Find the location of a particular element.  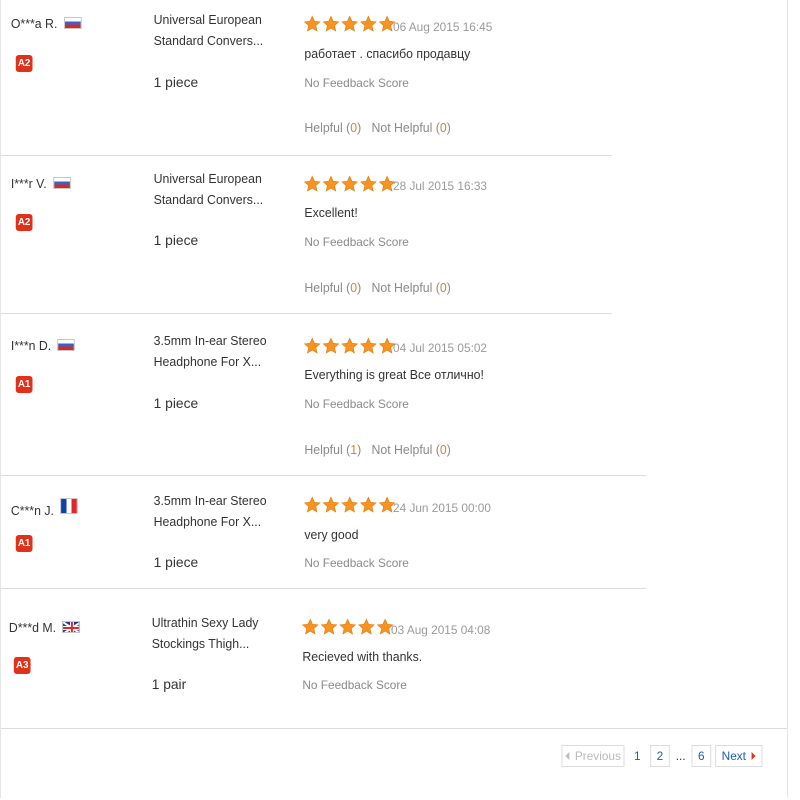

helpful-row: Helpful (1) Not Helpful (0) is located at coordinates (377, 450).